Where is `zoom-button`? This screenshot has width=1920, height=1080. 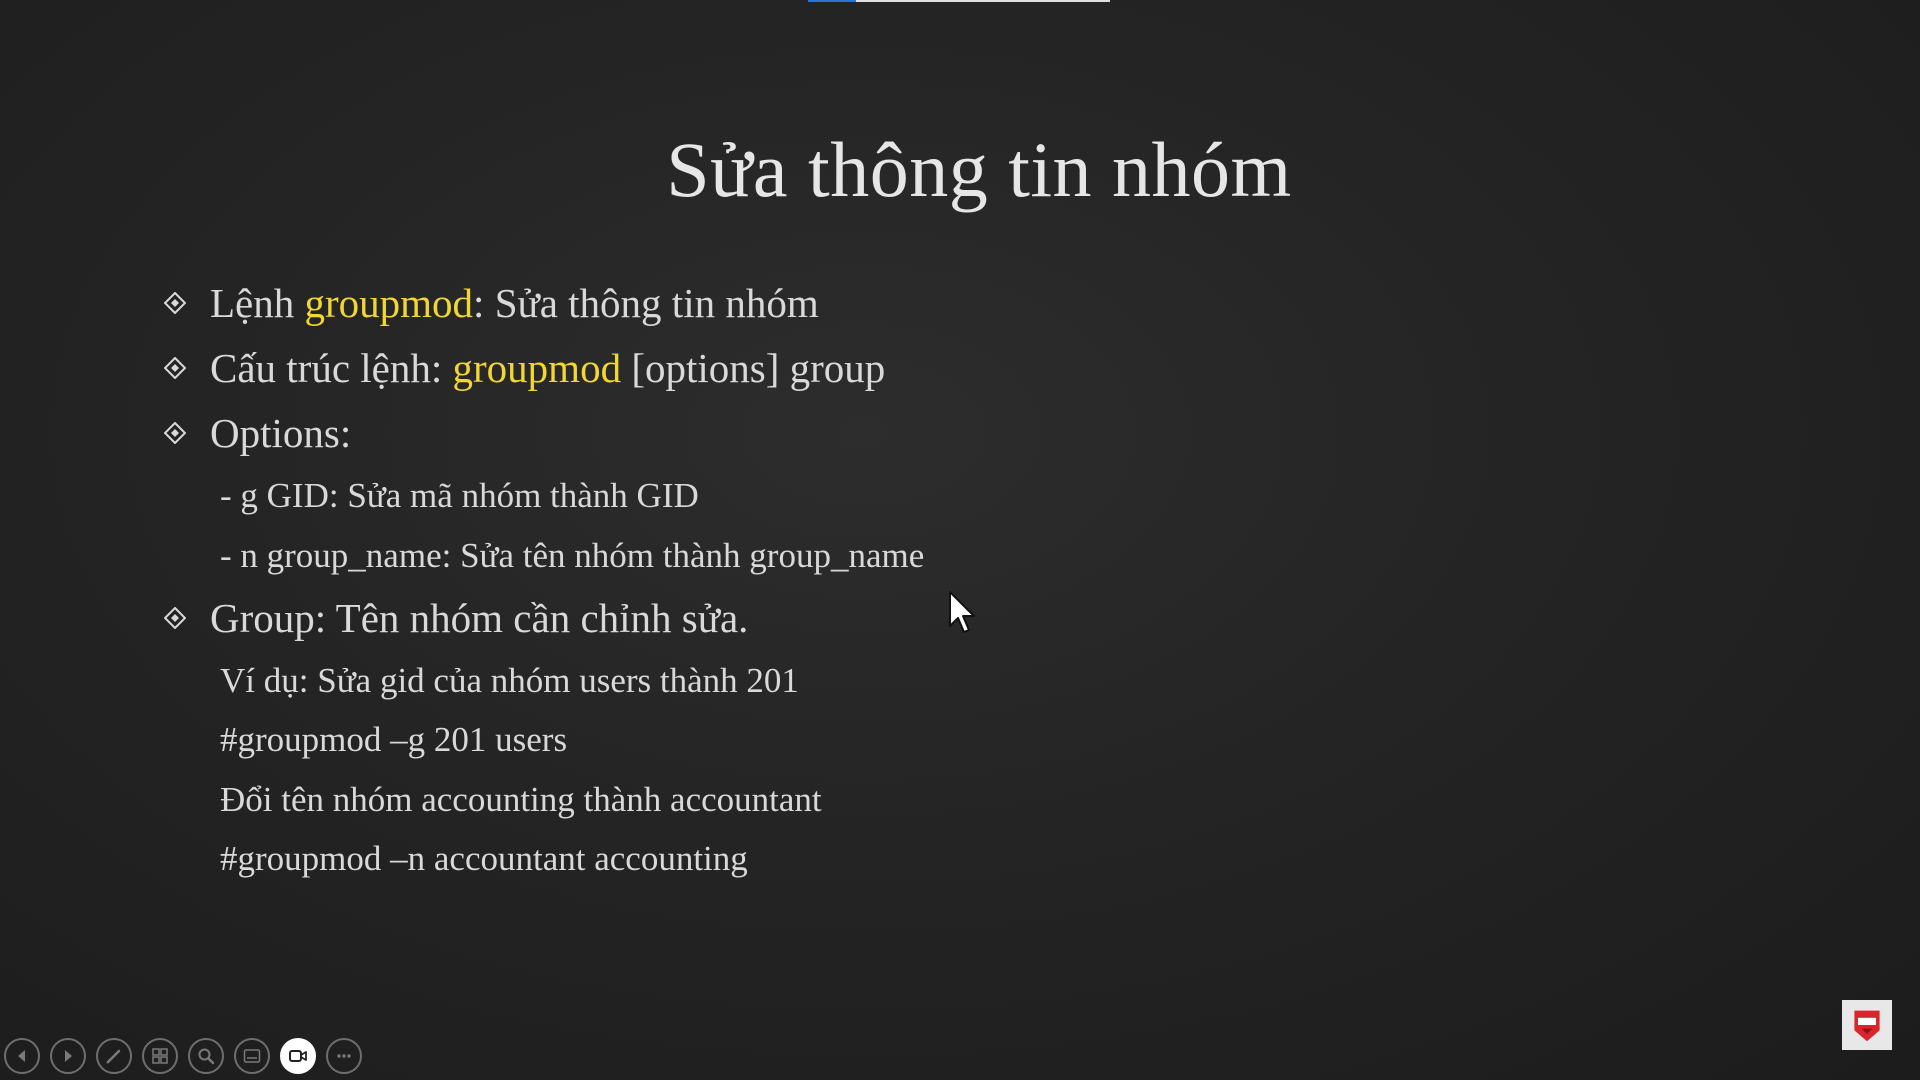 zoom-button is located at coordinates (206, 1056).